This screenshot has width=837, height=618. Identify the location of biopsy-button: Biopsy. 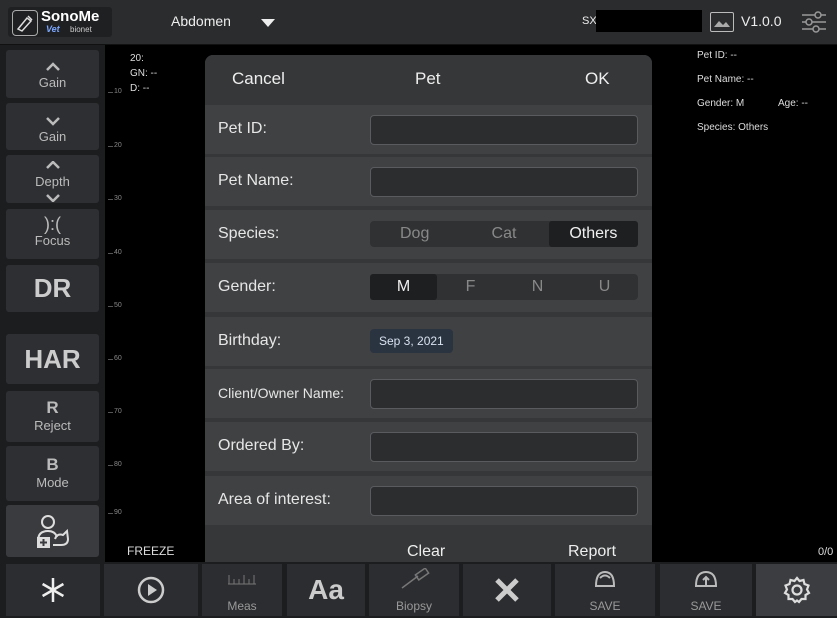
(414, 590).